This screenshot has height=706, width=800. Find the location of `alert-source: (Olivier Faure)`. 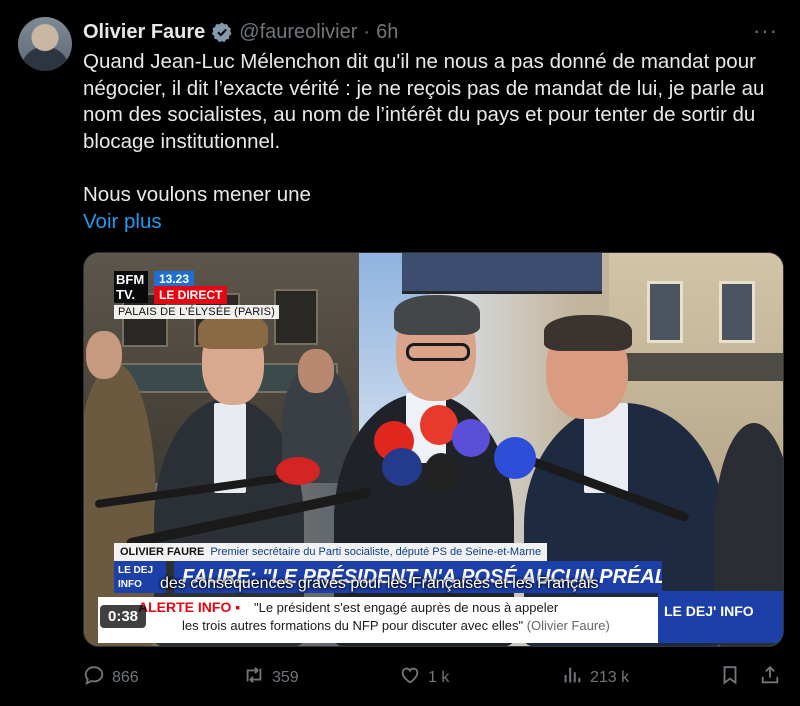

alert-source: (Olivier Faure) is located at coordinates (568, 625).